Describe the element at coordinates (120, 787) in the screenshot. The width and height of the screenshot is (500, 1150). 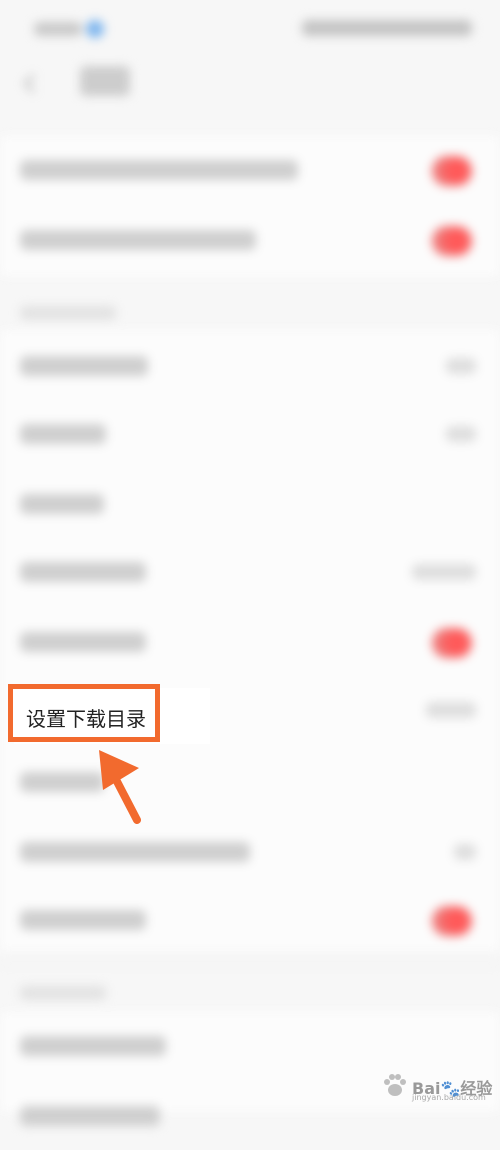
I see `arrow-pointer-icon` at that location.